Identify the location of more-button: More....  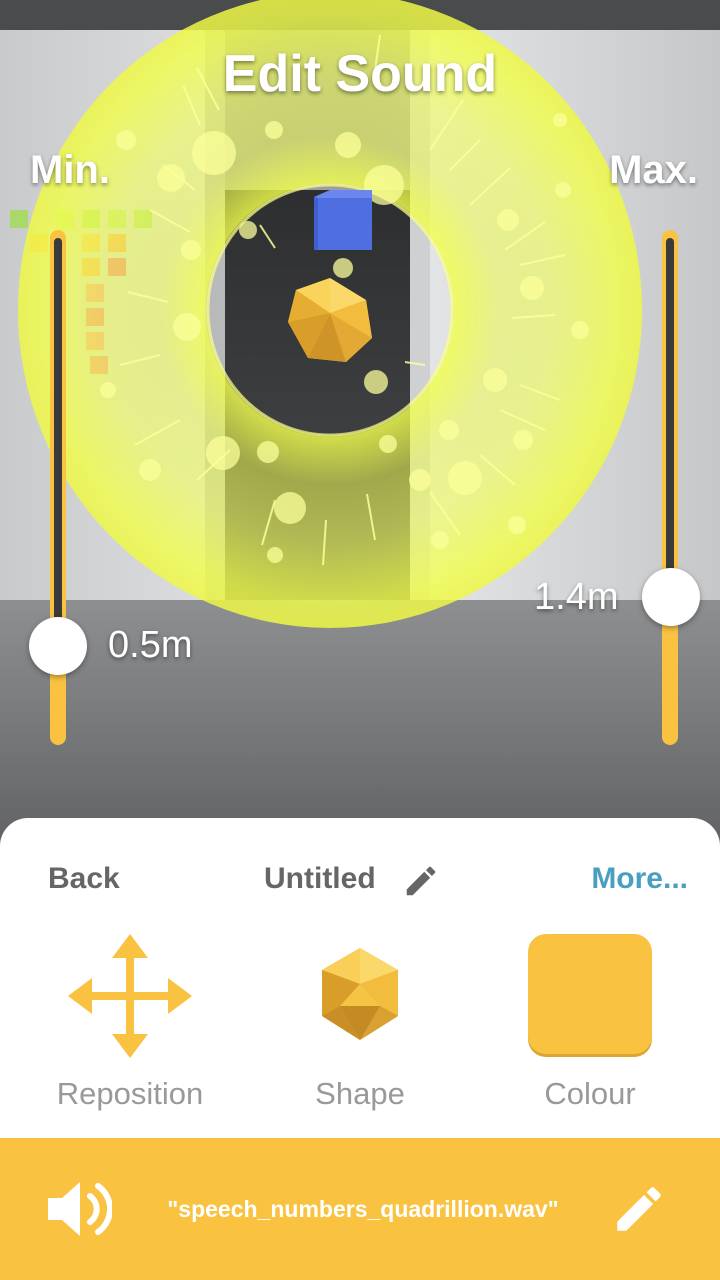
(639, 879).